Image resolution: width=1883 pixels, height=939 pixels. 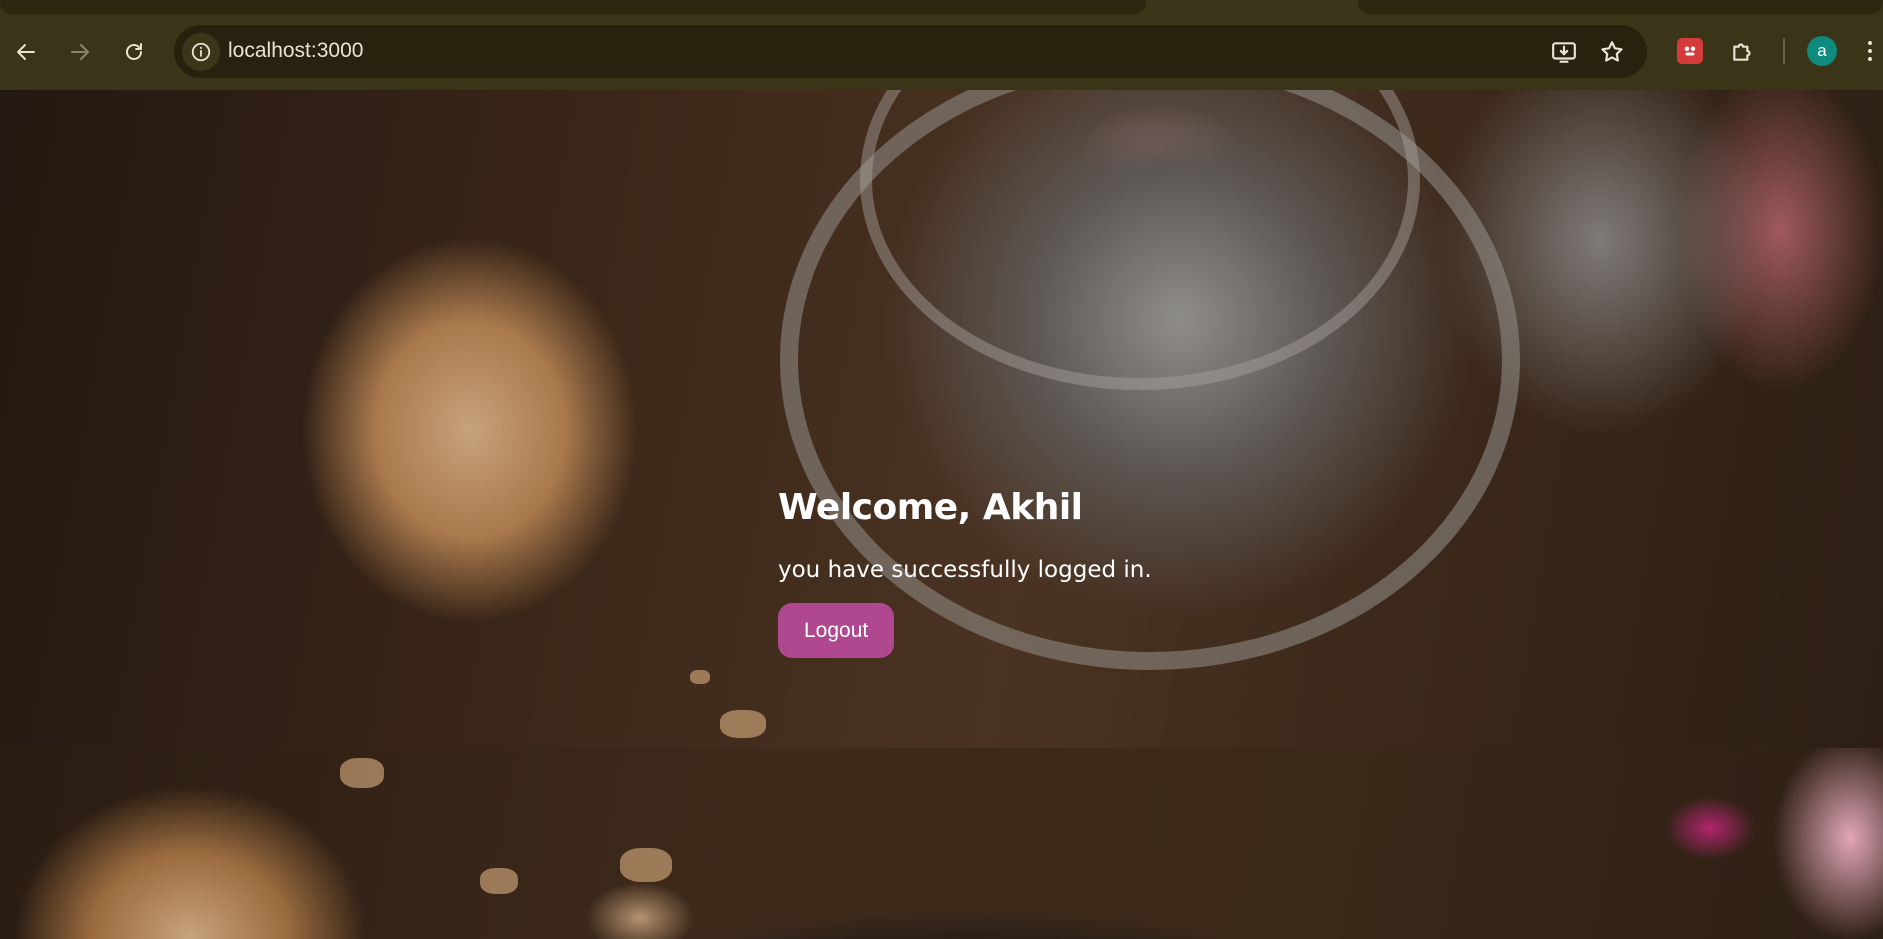 I want to click on arrow-left-icon, so click(x=26, y=52).